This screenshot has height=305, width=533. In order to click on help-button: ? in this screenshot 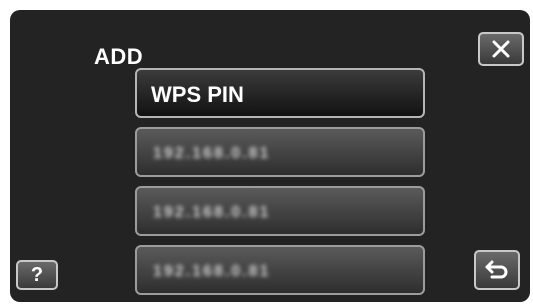, I will do `click(37, 275)`.